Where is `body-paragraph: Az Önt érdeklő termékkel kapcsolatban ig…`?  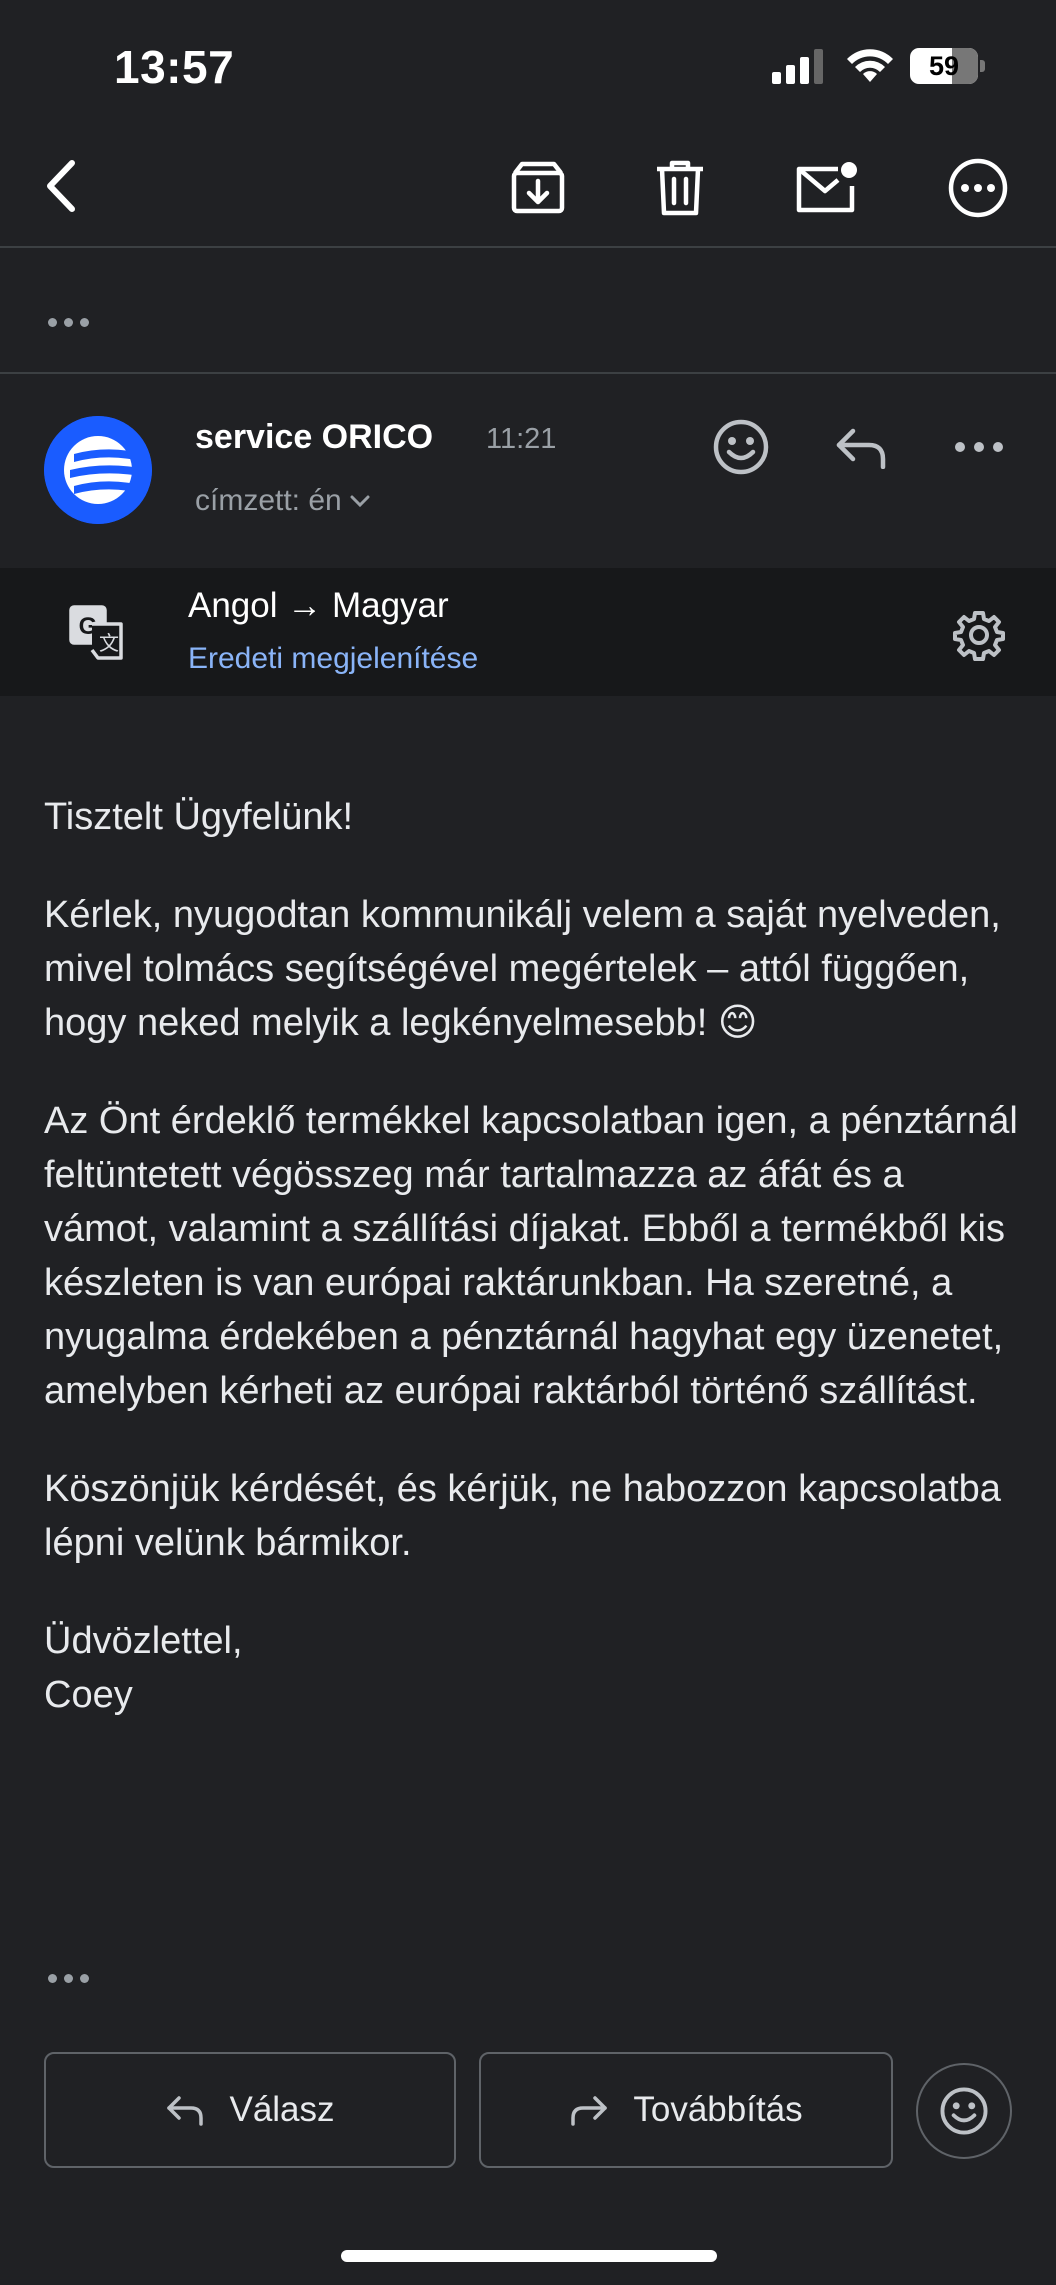 body-paragraph: Az Önt érdeklő termékkel kapcsolatban ig… is located at coordinates (531, 1256).